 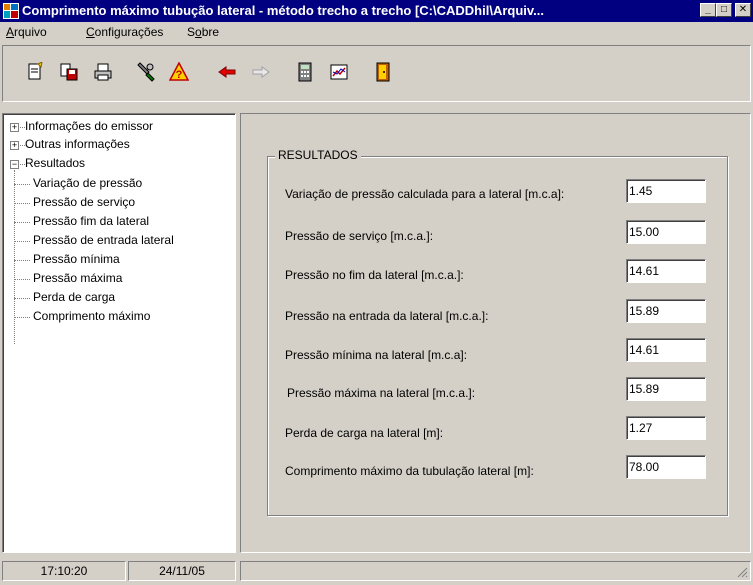 I want to click on calculator-icon, so click(x=305, y=72).